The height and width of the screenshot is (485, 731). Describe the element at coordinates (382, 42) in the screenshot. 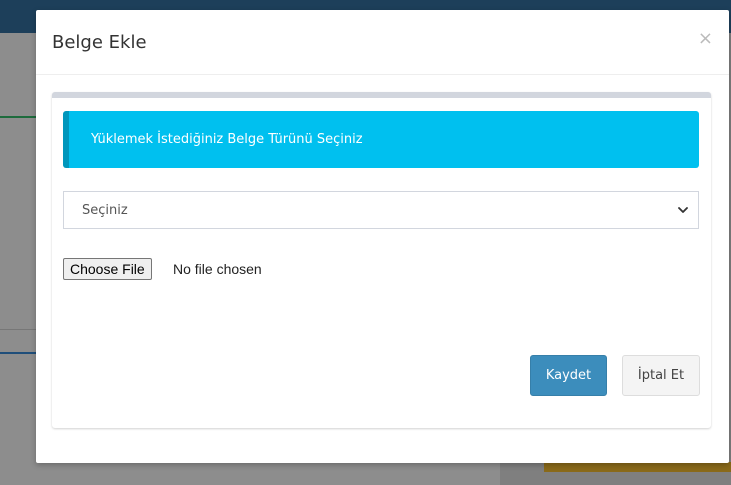

I see `modal-header: Belge Ekle ×` at that location.